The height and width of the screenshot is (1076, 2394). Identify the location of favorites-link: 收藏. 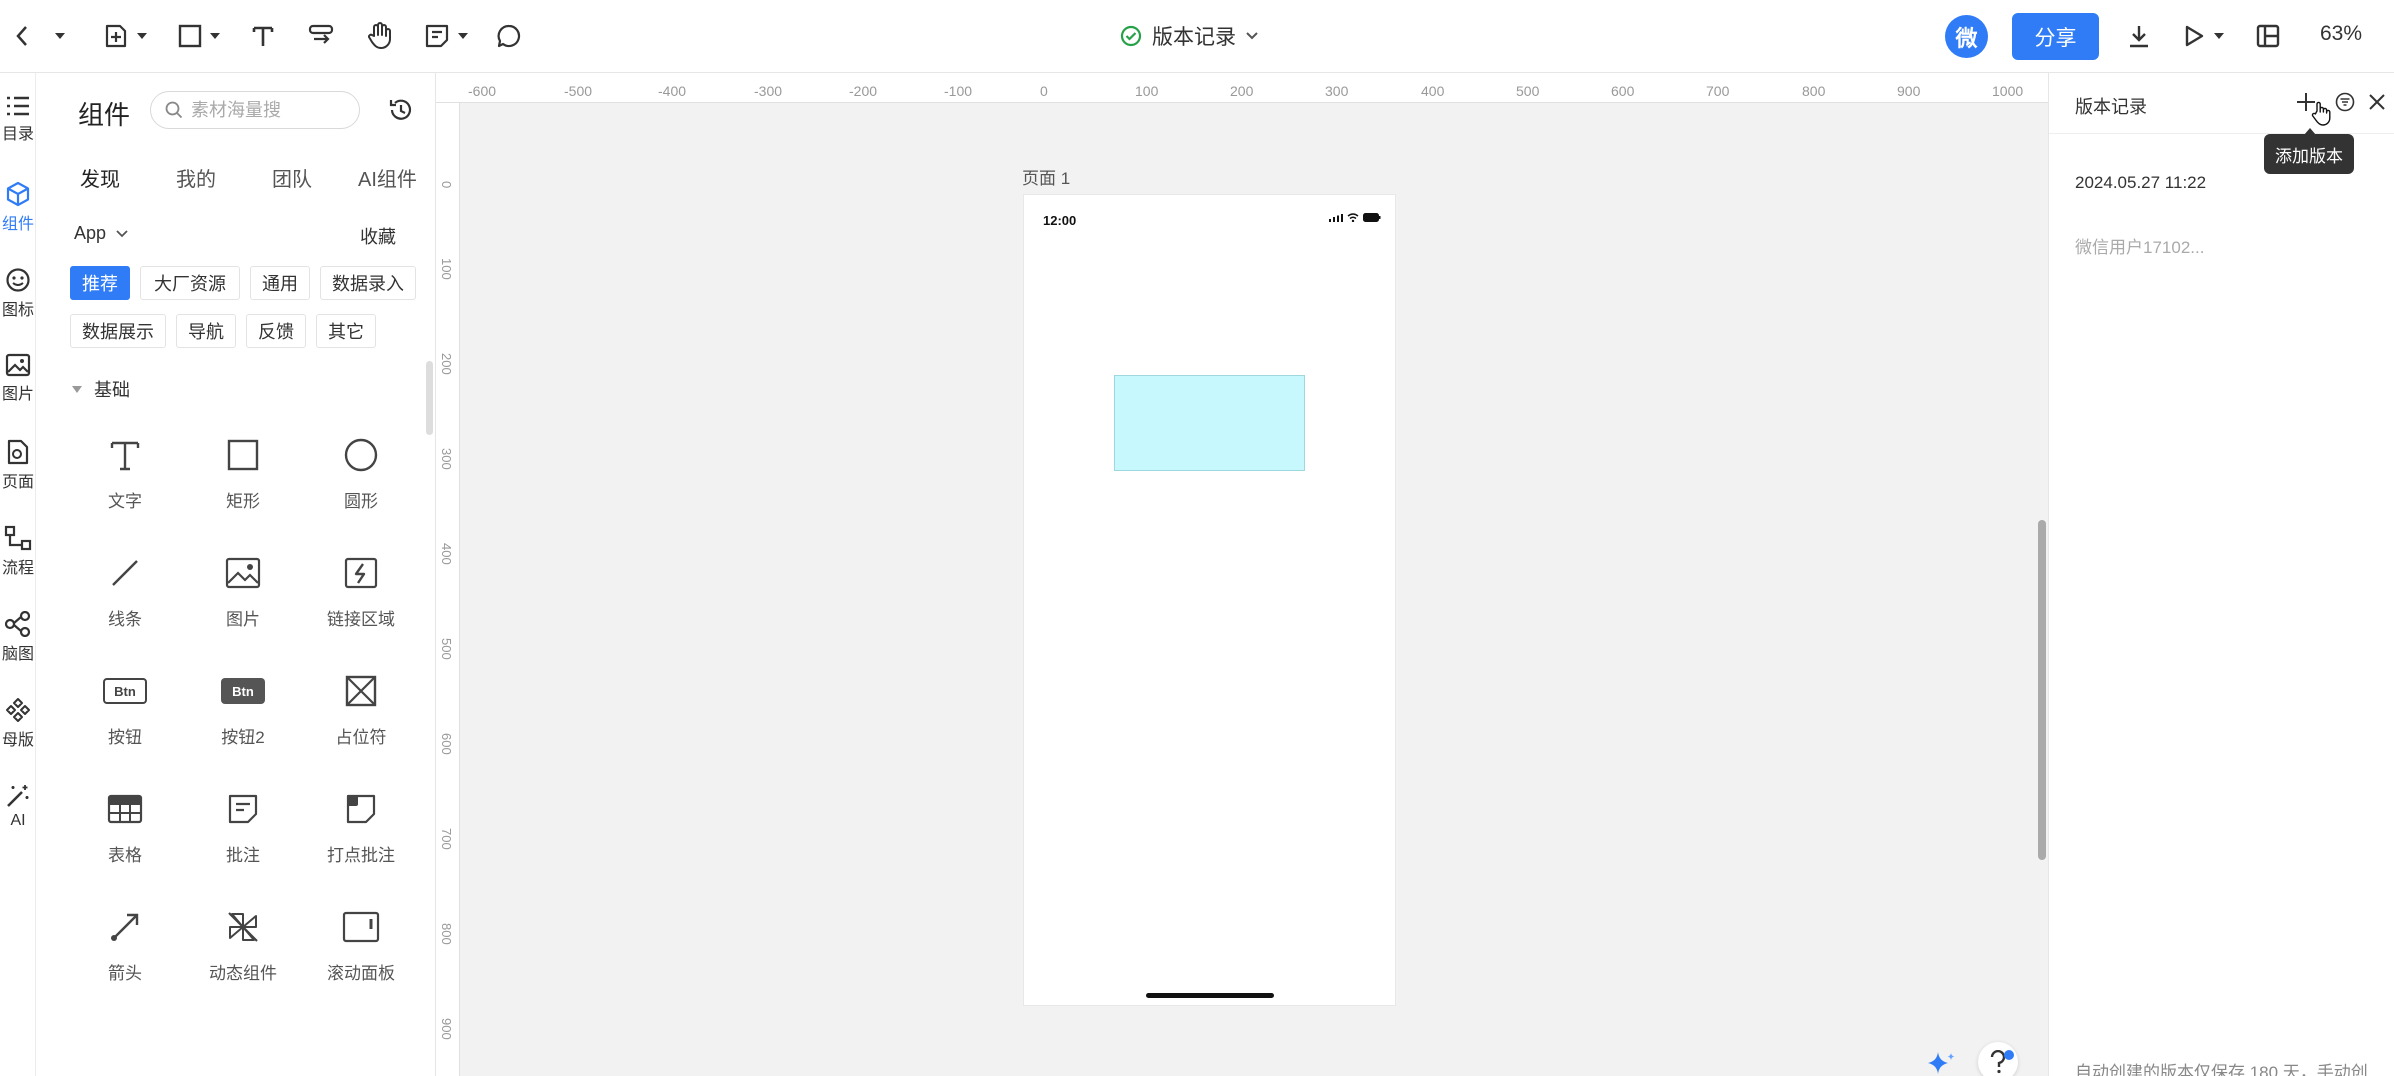
(378, 236).